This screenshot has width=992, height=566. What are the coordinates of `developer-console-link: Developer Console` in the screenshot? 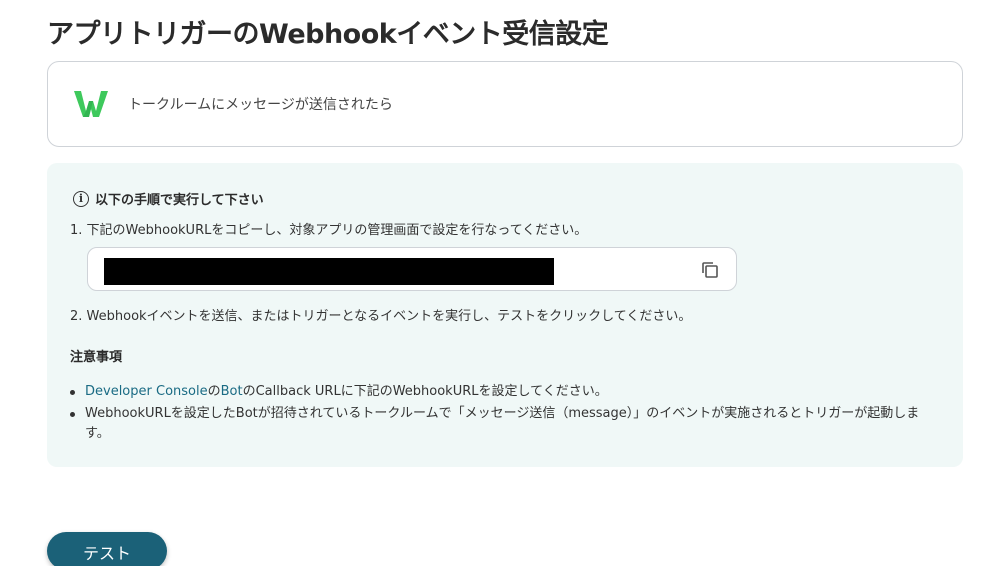 It's located at (146, 391).